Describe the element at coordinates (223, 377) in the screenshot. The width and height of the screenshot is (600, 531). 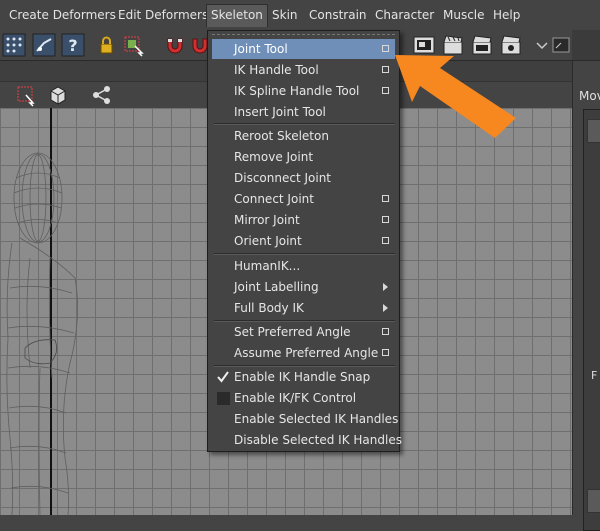
I see `checkmark-icon` at that location.